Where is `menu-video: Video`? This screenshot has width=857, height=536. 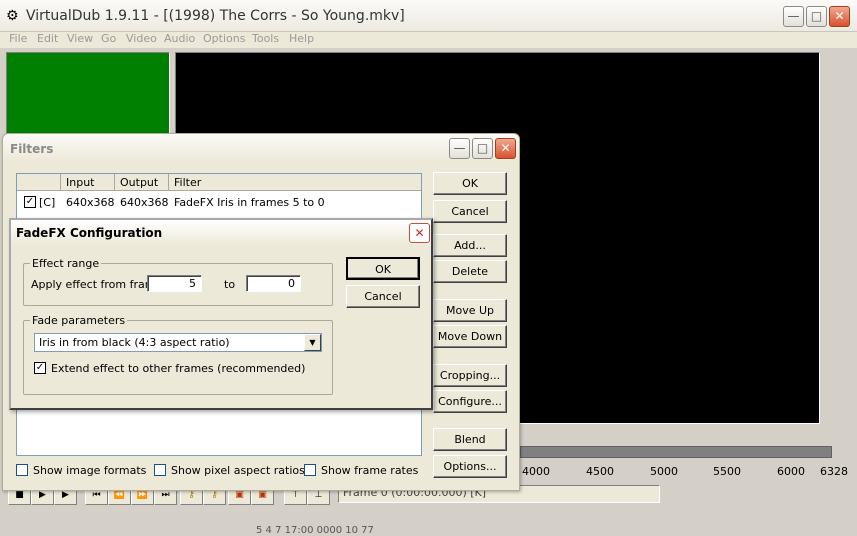 menu-video: Video is located at coordinates (141, 38).